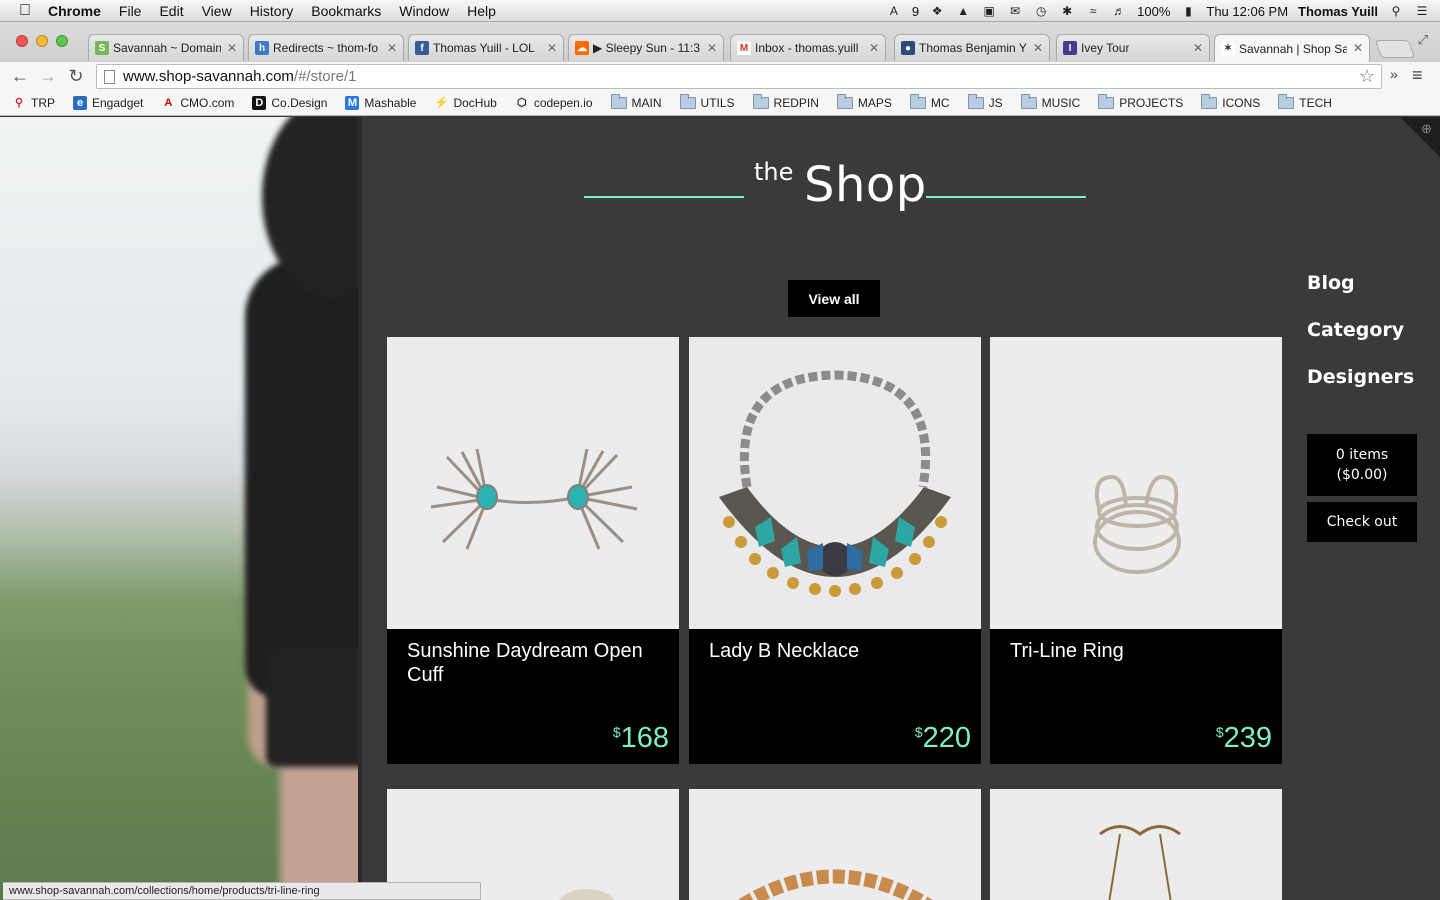 Image resolution: width=1440 pixels, height=900 pixels. I want to click on bookmark-label: MUSIC, so click(1061, 102).